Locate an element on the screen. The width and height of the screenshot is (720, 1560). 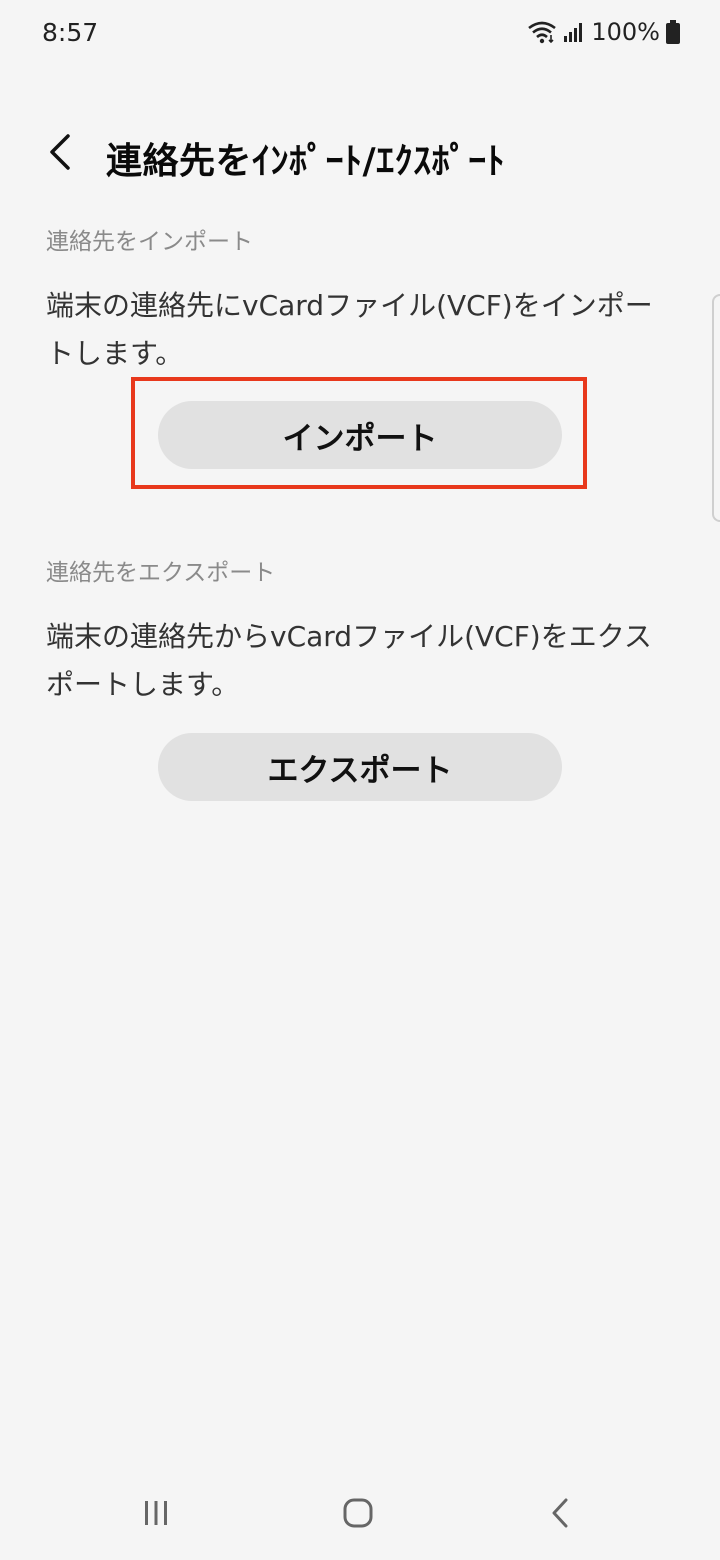
export-description: 端末の連絡先からvCardファイル(VCF)をエクスポートします。 is located at coordinates (349, 660).